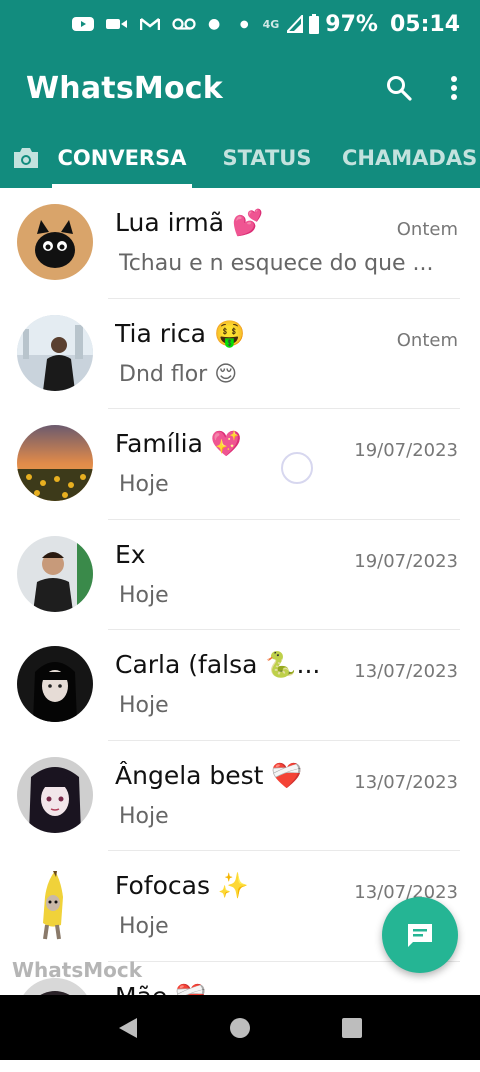 Image resolution: width=480 pixels, height=1072 pixels. What do you see at coordinates (178, 444) in the screenshot?
I see `chat-name: Família 💖` at bounding box center [178, 444].